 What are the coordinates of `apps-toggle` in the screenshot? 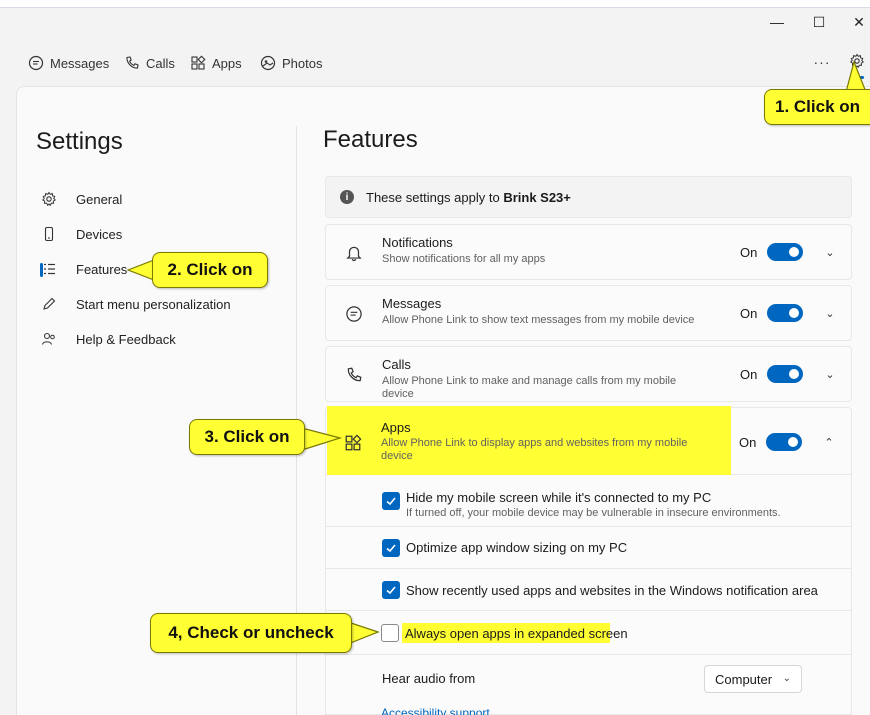 It's located at (784, 442).